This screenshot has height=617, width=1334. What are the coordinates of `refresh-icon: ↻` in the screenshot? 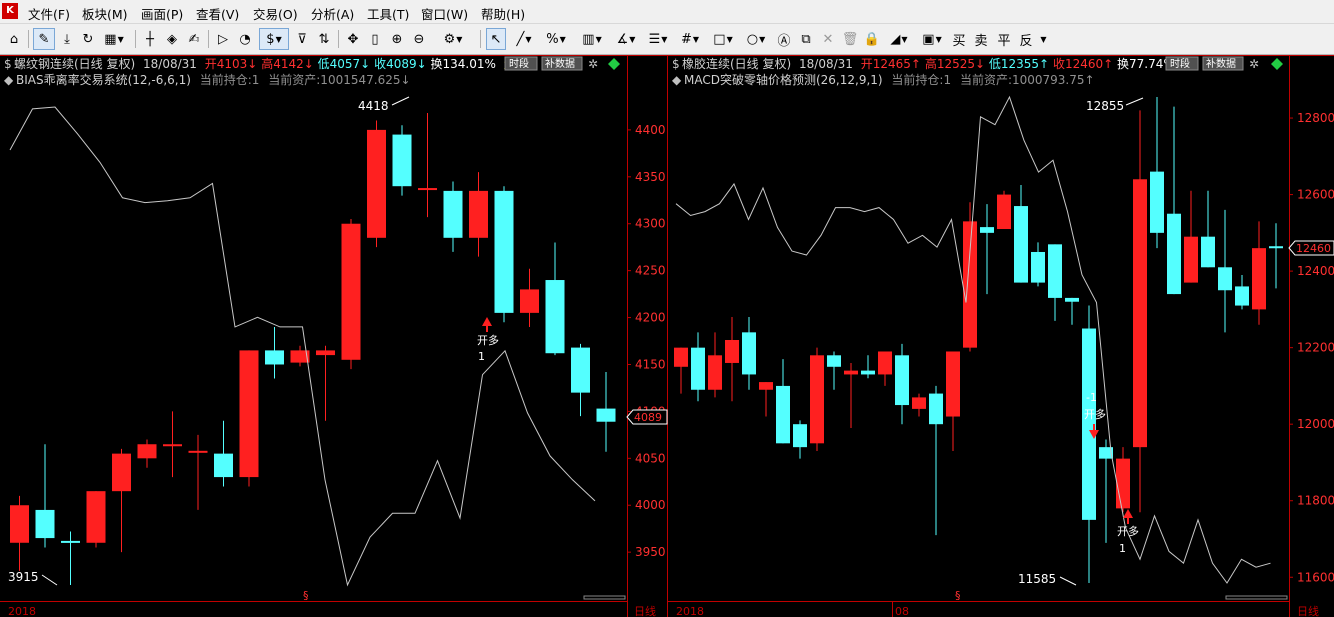 It's located at (88, 39).